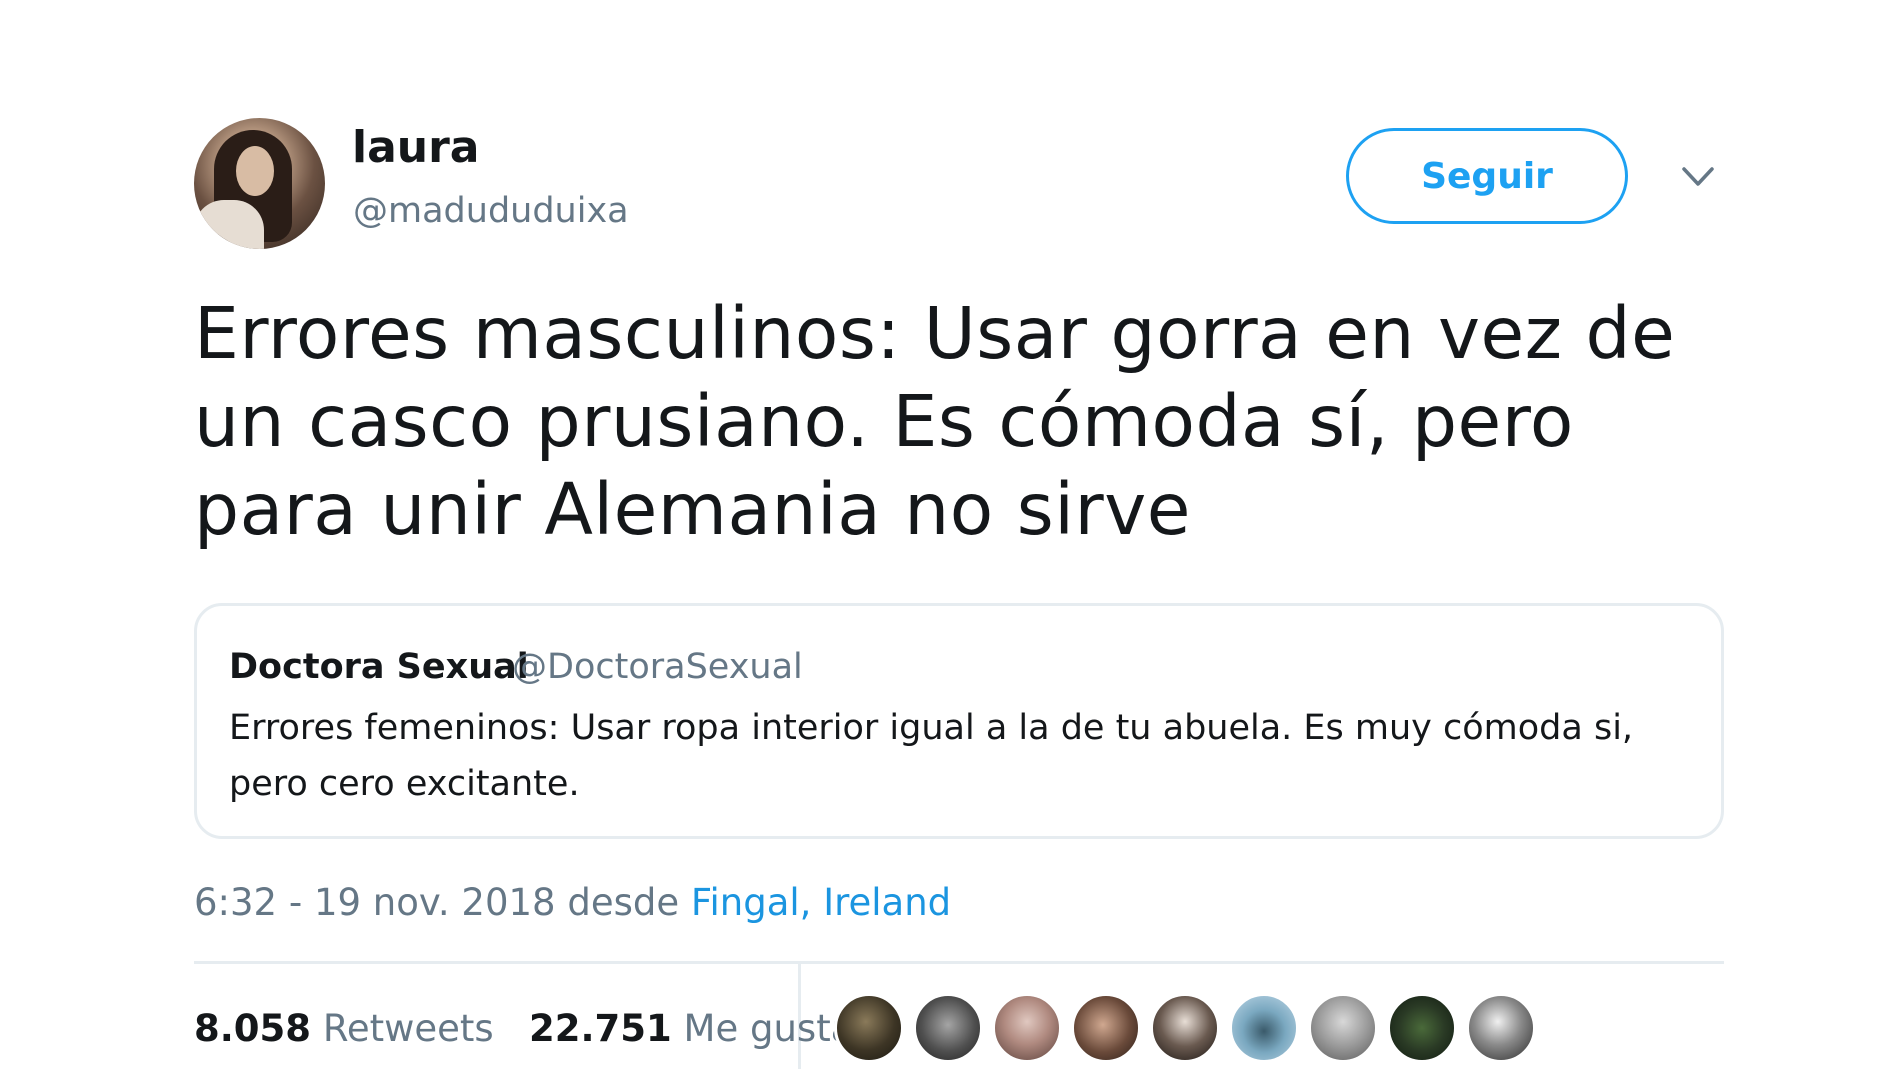 This screenshot has height=1069, width=1900. I want to click on follow-button: Seguir, so click(1487, 176).